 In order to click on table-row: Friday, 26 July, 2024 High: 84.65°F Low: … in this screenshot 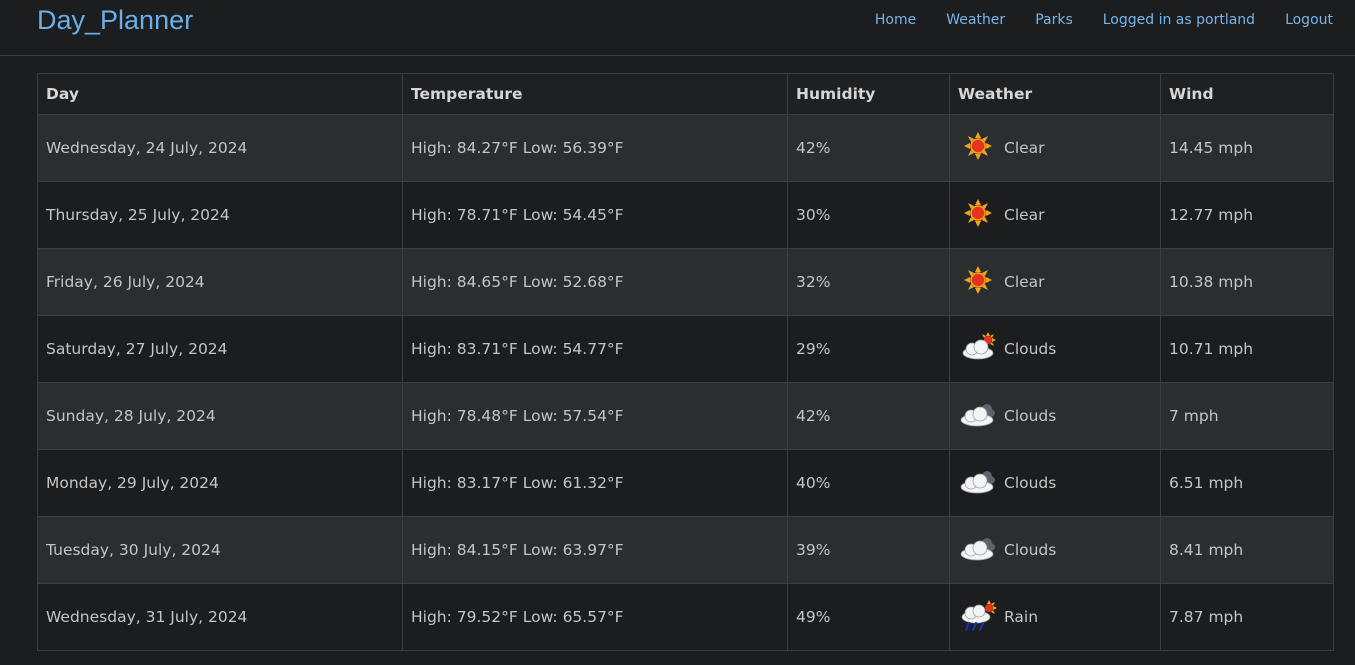, I will do `click(685, 282)`.